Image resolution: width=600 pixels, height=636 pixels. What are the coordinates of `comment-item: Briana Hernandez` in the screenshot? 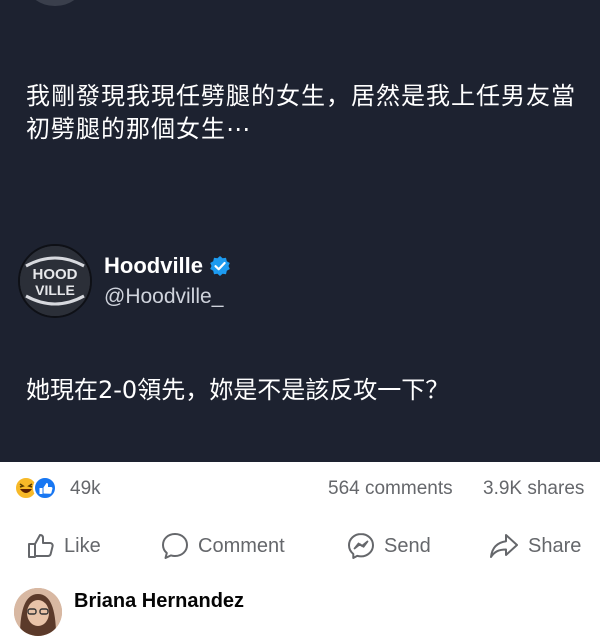 It's located at (300, 610).